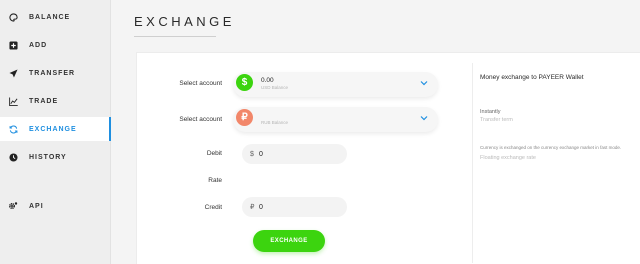  I want to click on info-instantly: Instantly, so click(490, 112).